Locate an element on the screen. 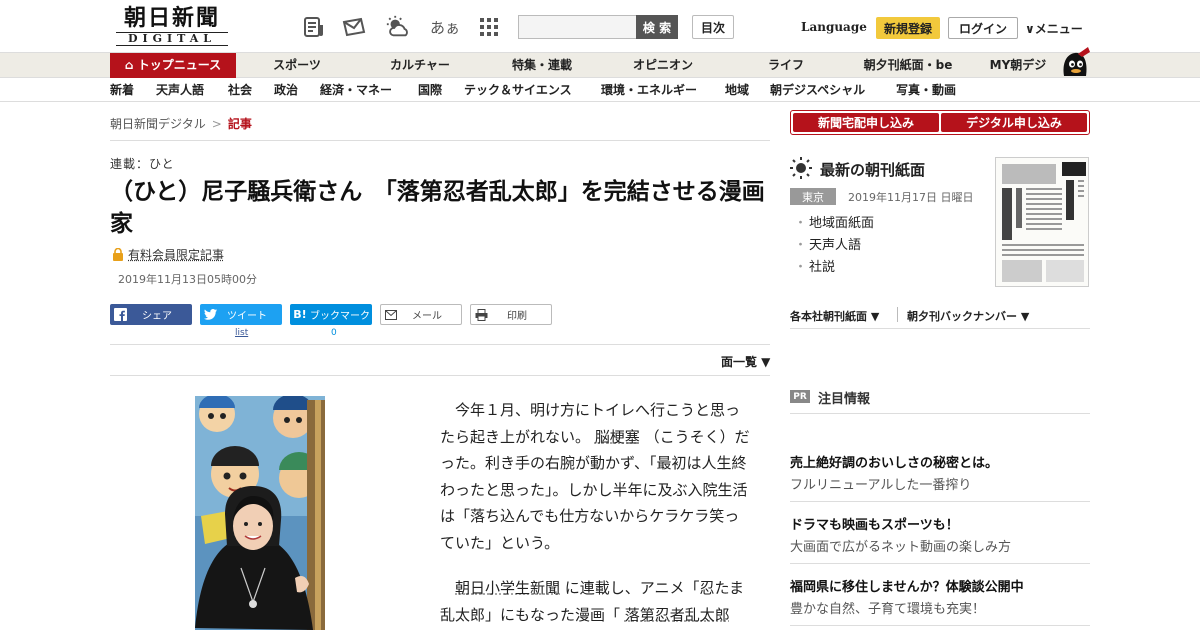  article-photo is located at coordinates (260, 513).